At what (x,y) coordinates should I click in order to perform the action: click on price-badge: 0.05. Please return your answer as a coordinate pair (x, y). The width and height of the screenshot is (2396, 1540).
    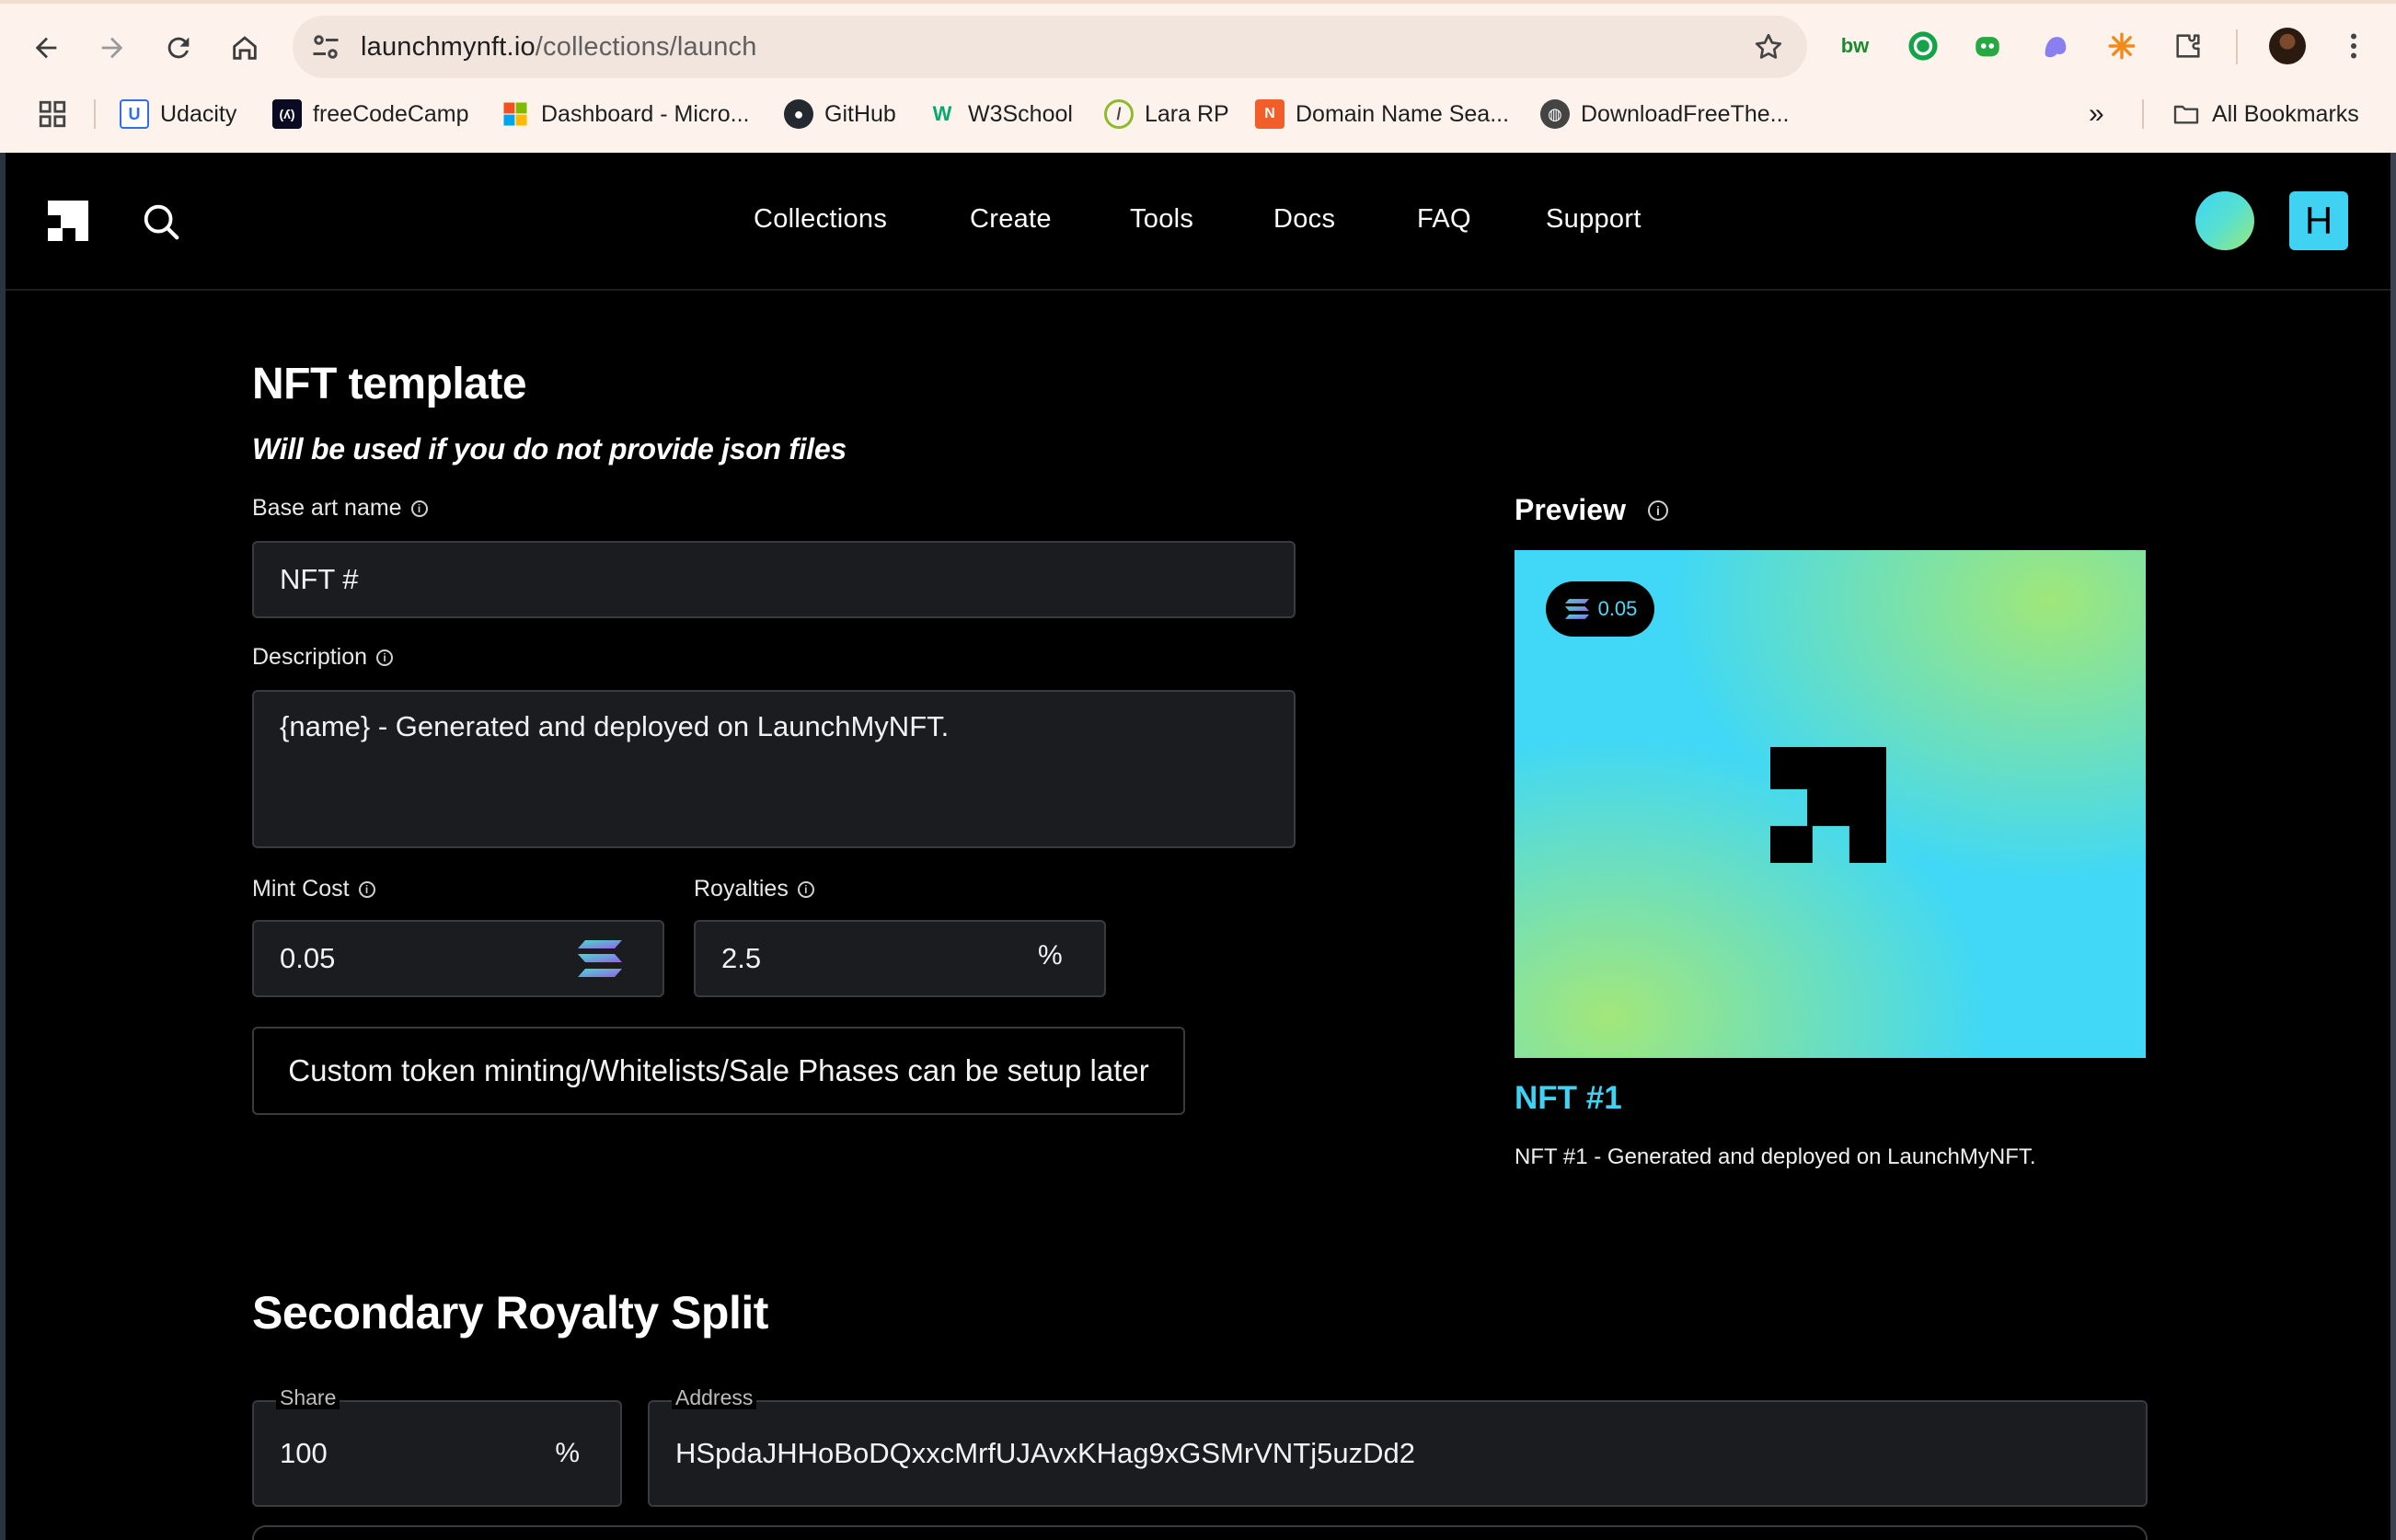
    Looking at the image, I should click on (1600, 609).